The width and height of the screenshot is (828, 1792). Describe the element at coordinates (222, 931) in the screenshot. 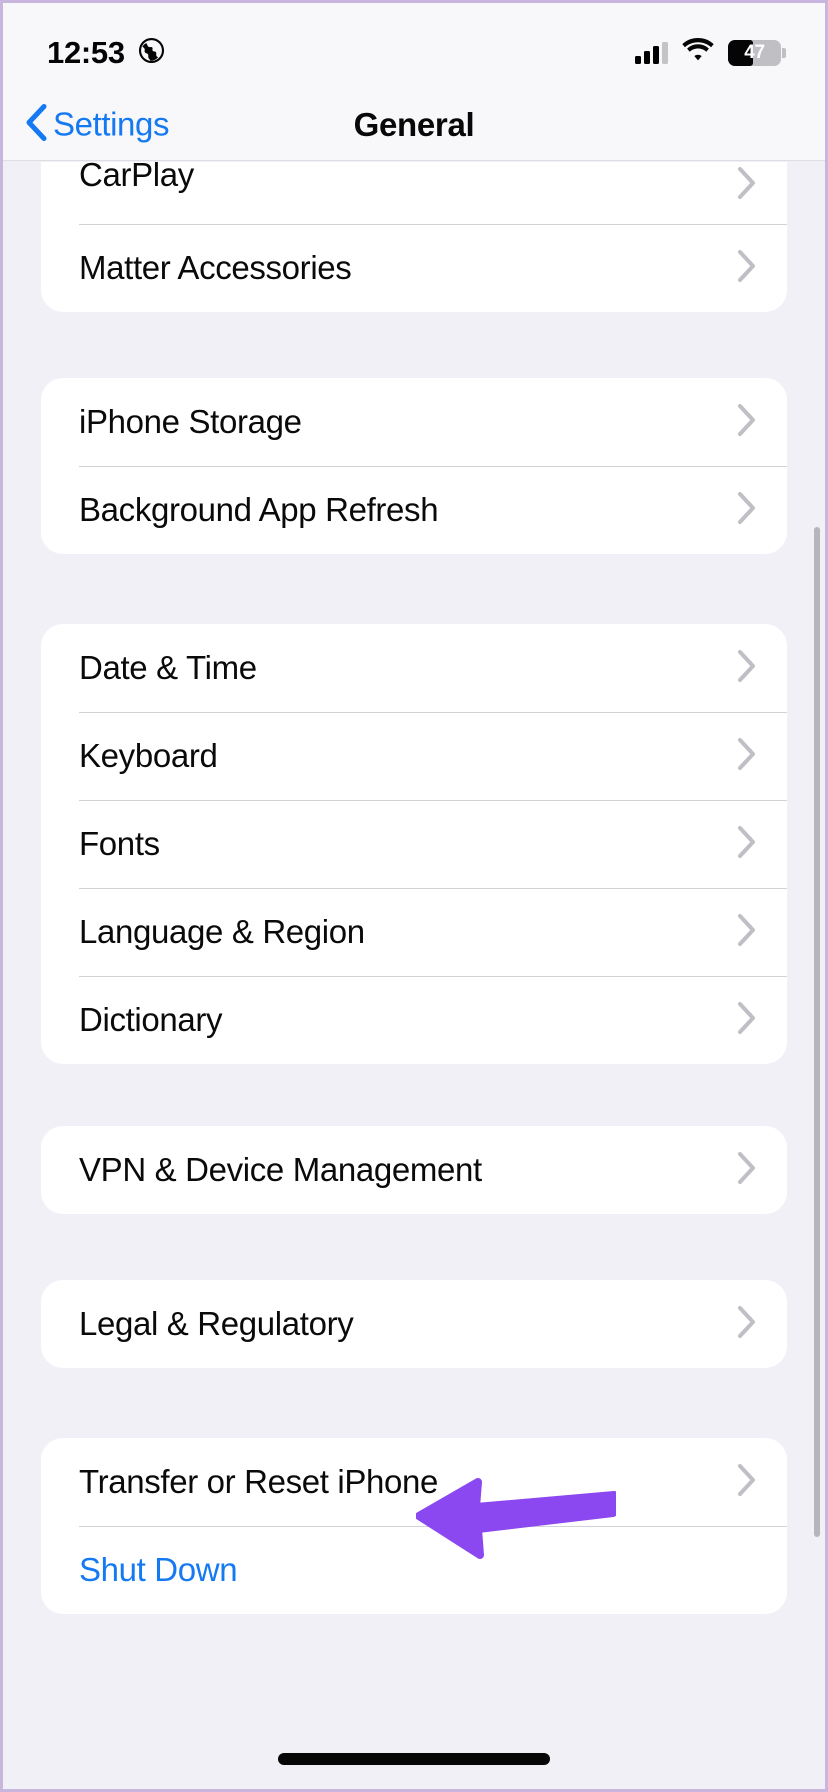

I see `settings-row-label: Language & Region` at that location.